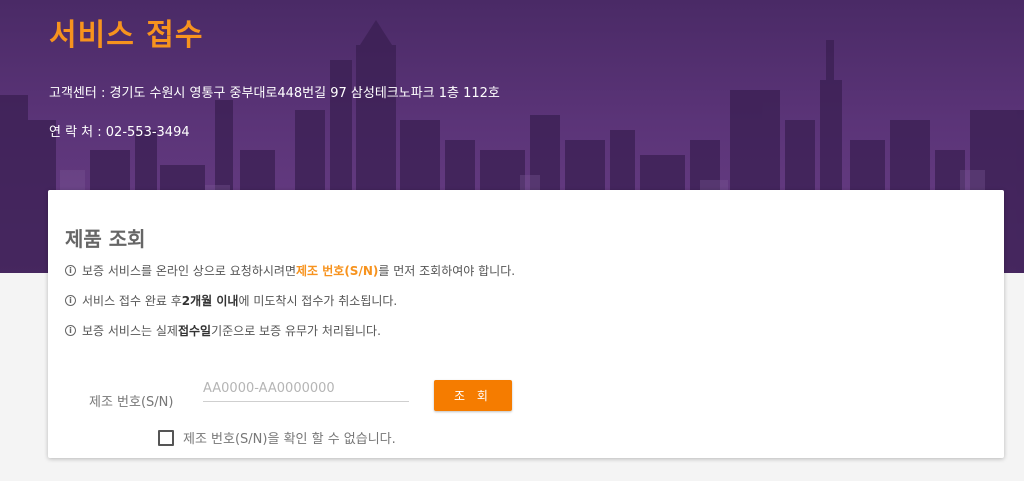 Image resolution: width=1024 pixels, height=481 pixels. Describe the element at coordinates (473, 395) in the screenshot. I see `search-button: 조 회` at that location.